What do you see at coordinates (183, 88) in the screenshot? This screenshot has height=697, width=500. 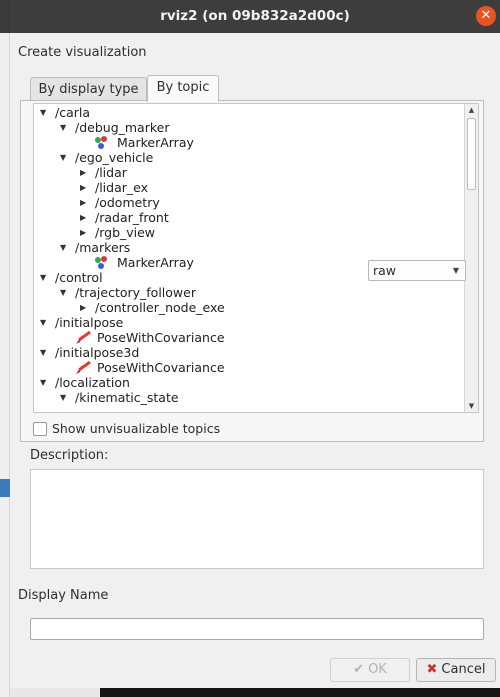 I see `tab-by-topic: By topic` at bounding box center [183, 88].